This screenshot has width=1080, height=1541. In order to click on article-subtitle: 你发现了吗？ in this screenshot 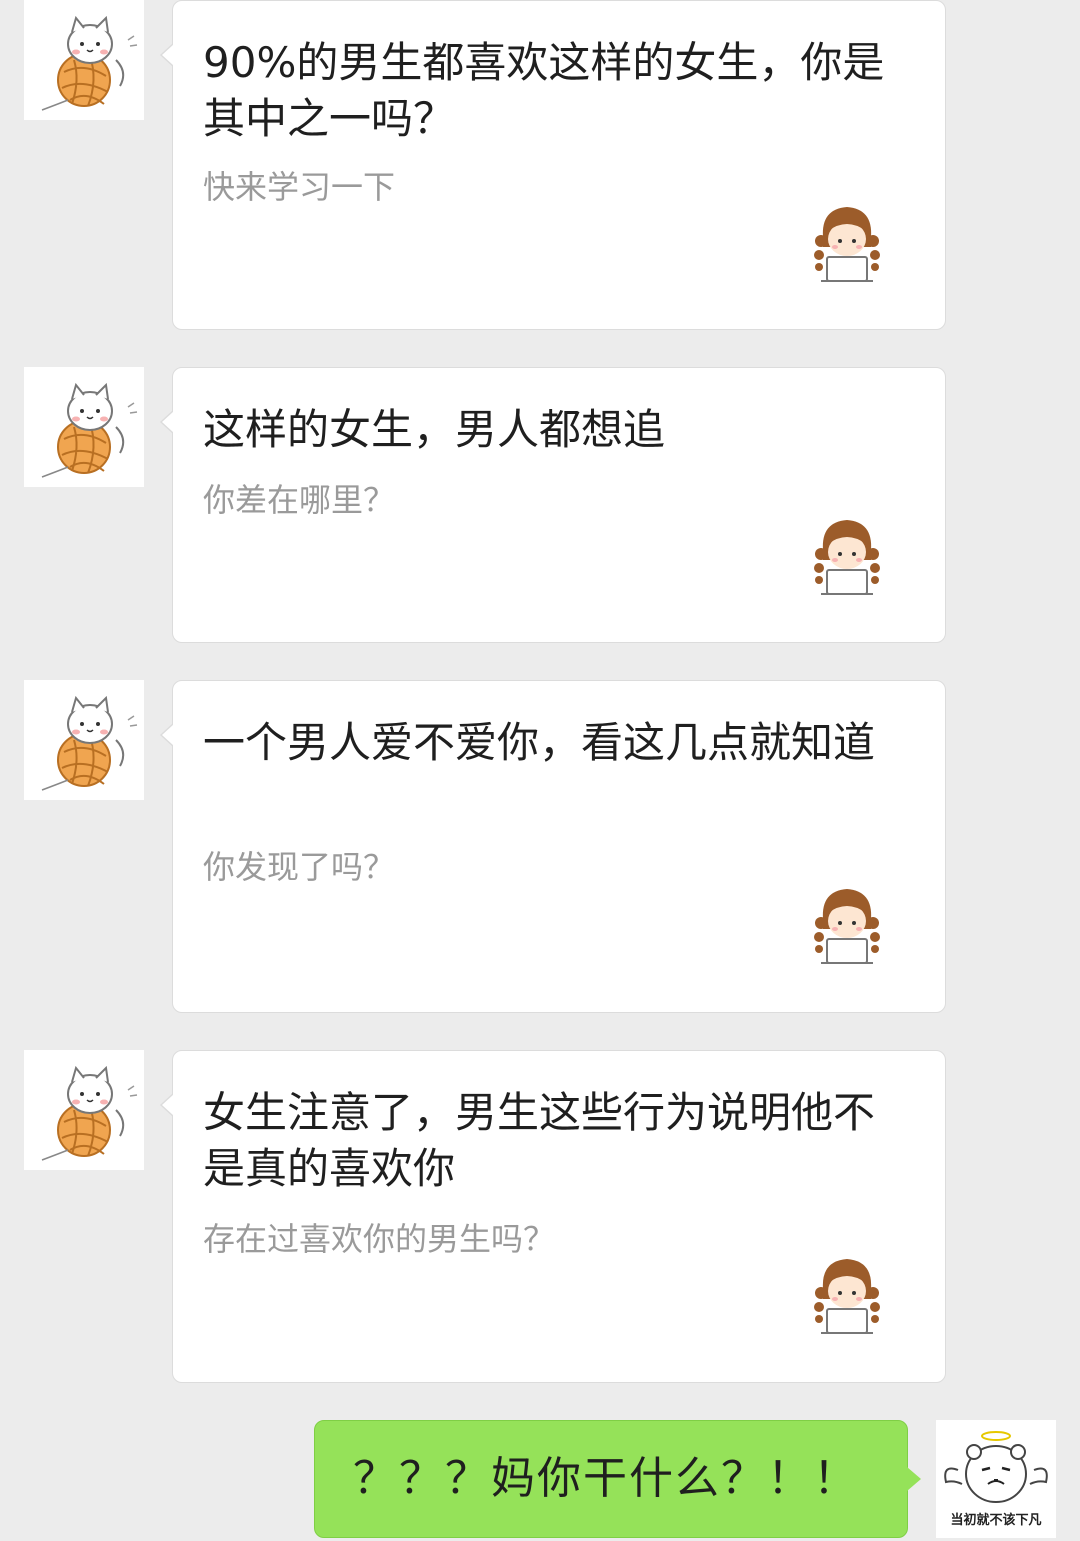, I will do `click(299, 867)`.